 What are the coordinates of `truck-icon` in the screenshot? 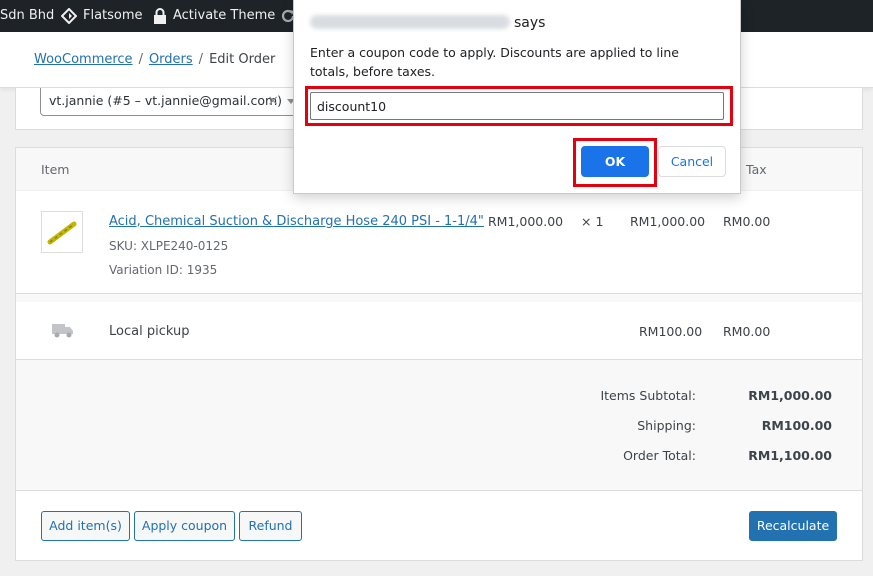 It's located at (62, 331).